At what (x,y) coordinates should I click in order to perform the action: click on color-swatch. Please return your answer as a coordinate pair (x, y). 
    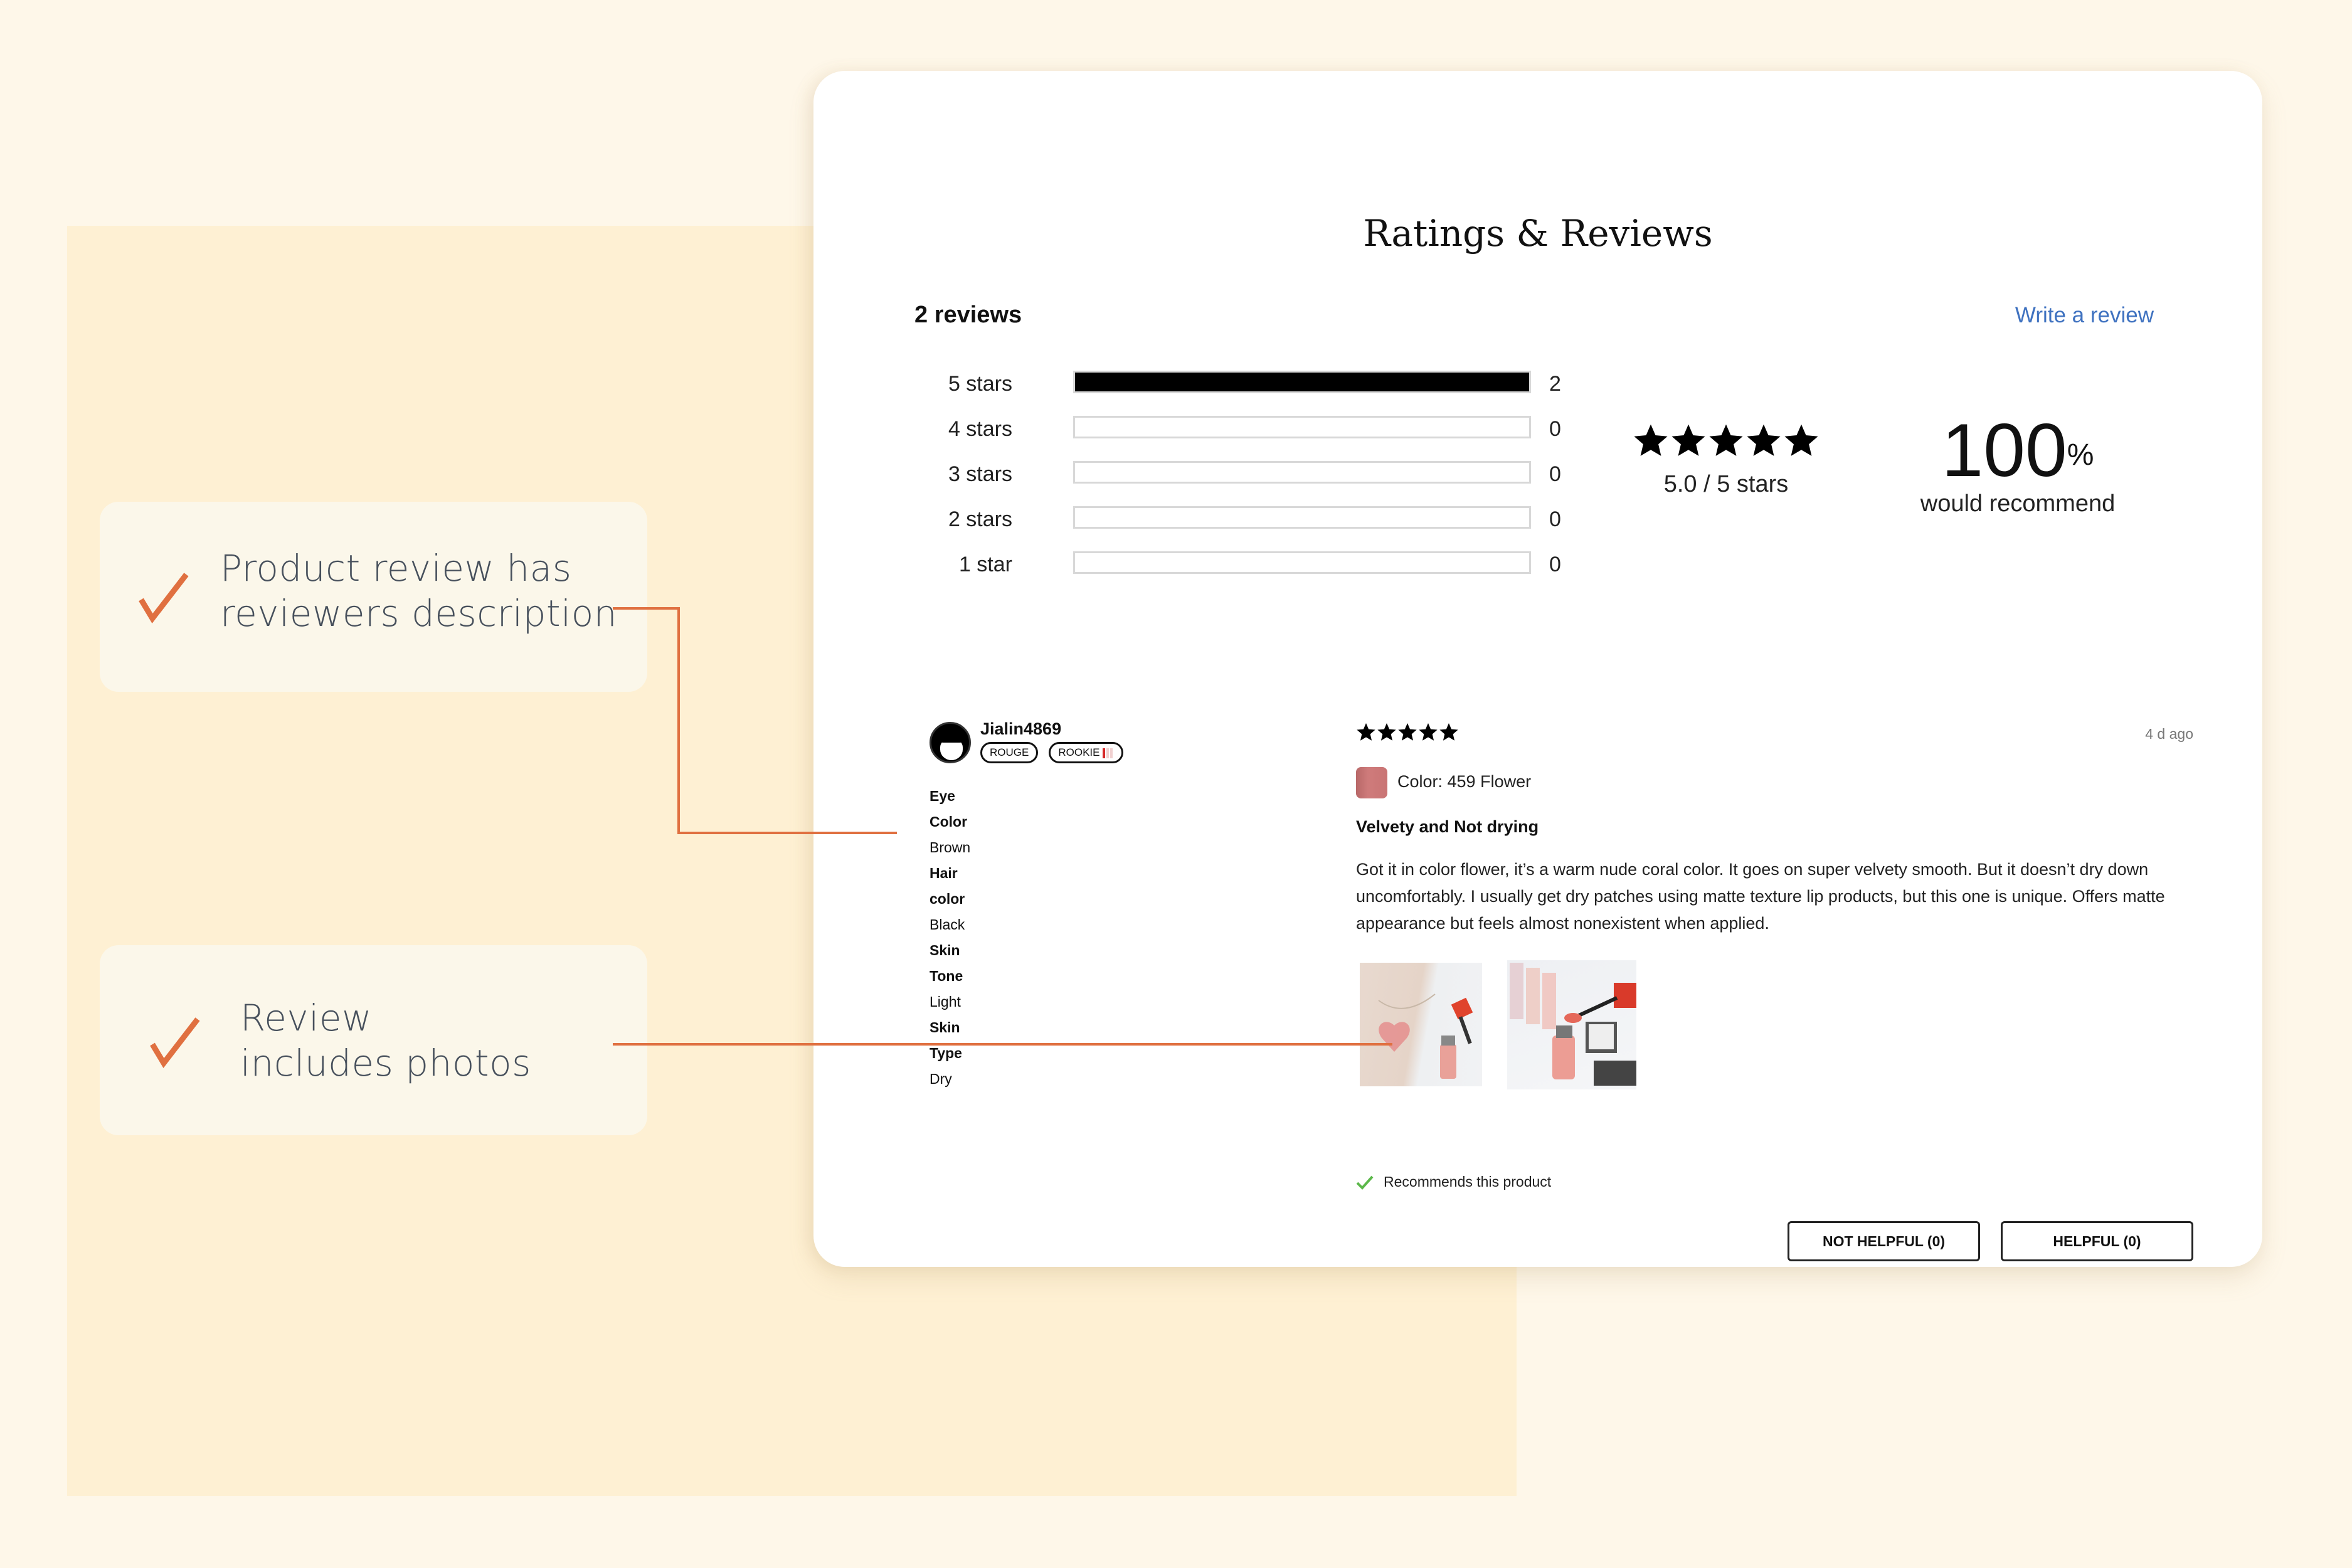
    Looking at the image, I should click on (1371, 782).